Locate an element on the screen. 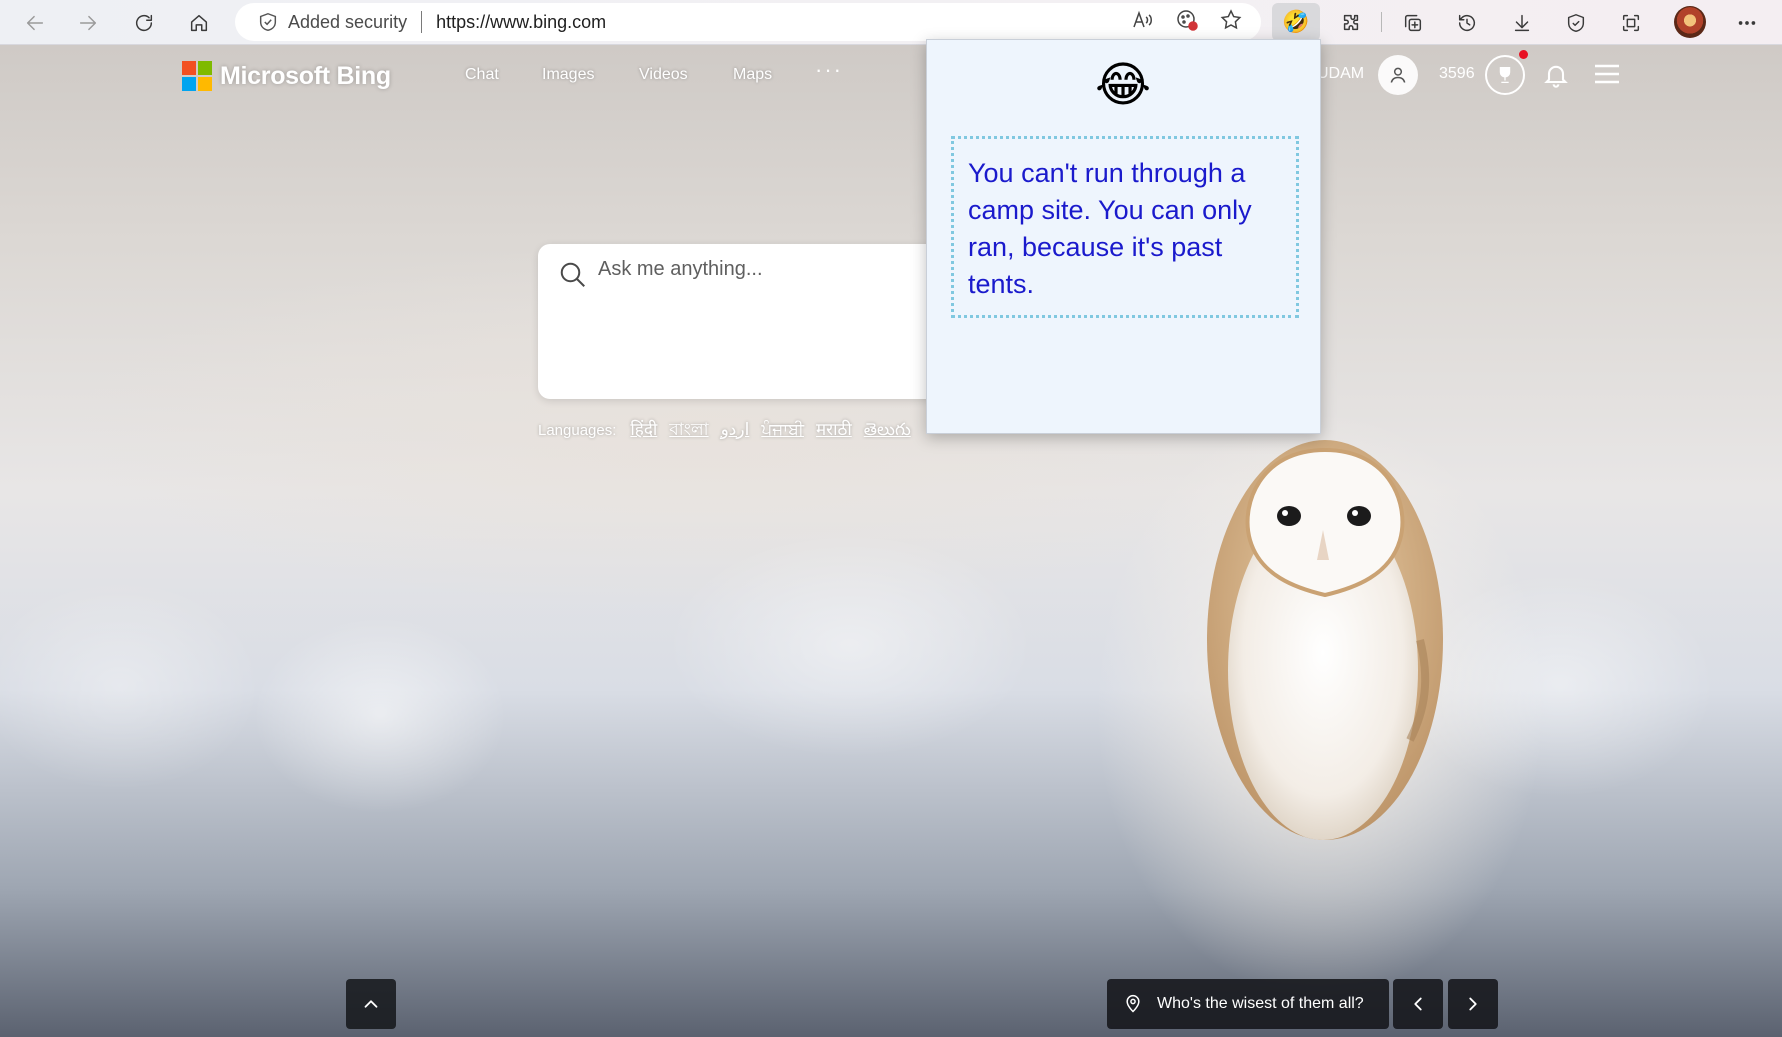  settings-more-button is located at coordinates (1747, 23).